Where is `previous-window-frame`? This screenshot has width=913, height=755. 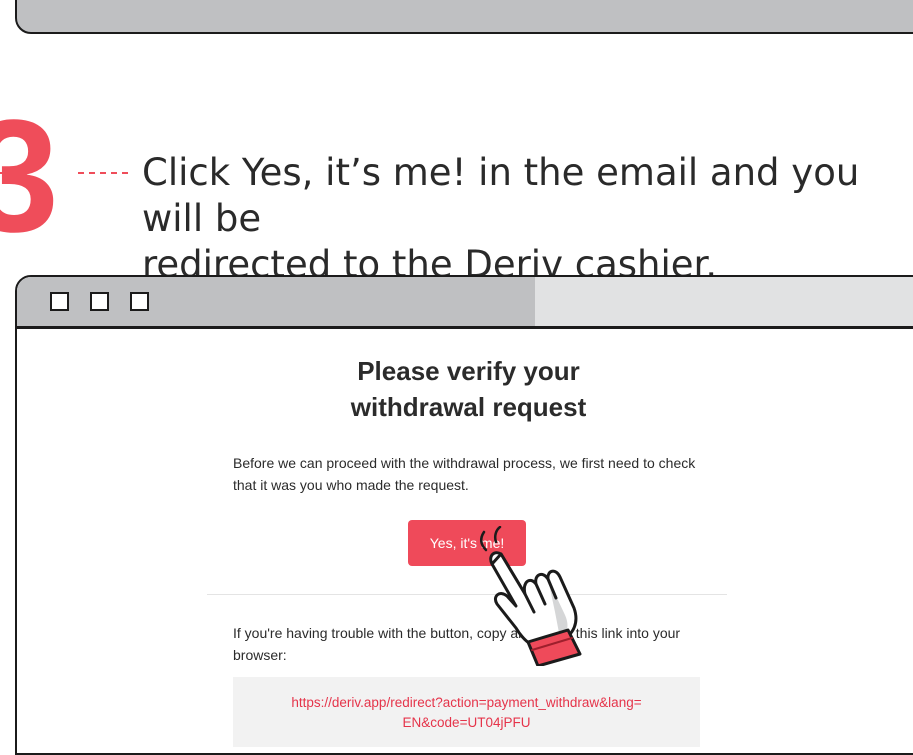
previous-window-frame is located at coordinates (464, 17).